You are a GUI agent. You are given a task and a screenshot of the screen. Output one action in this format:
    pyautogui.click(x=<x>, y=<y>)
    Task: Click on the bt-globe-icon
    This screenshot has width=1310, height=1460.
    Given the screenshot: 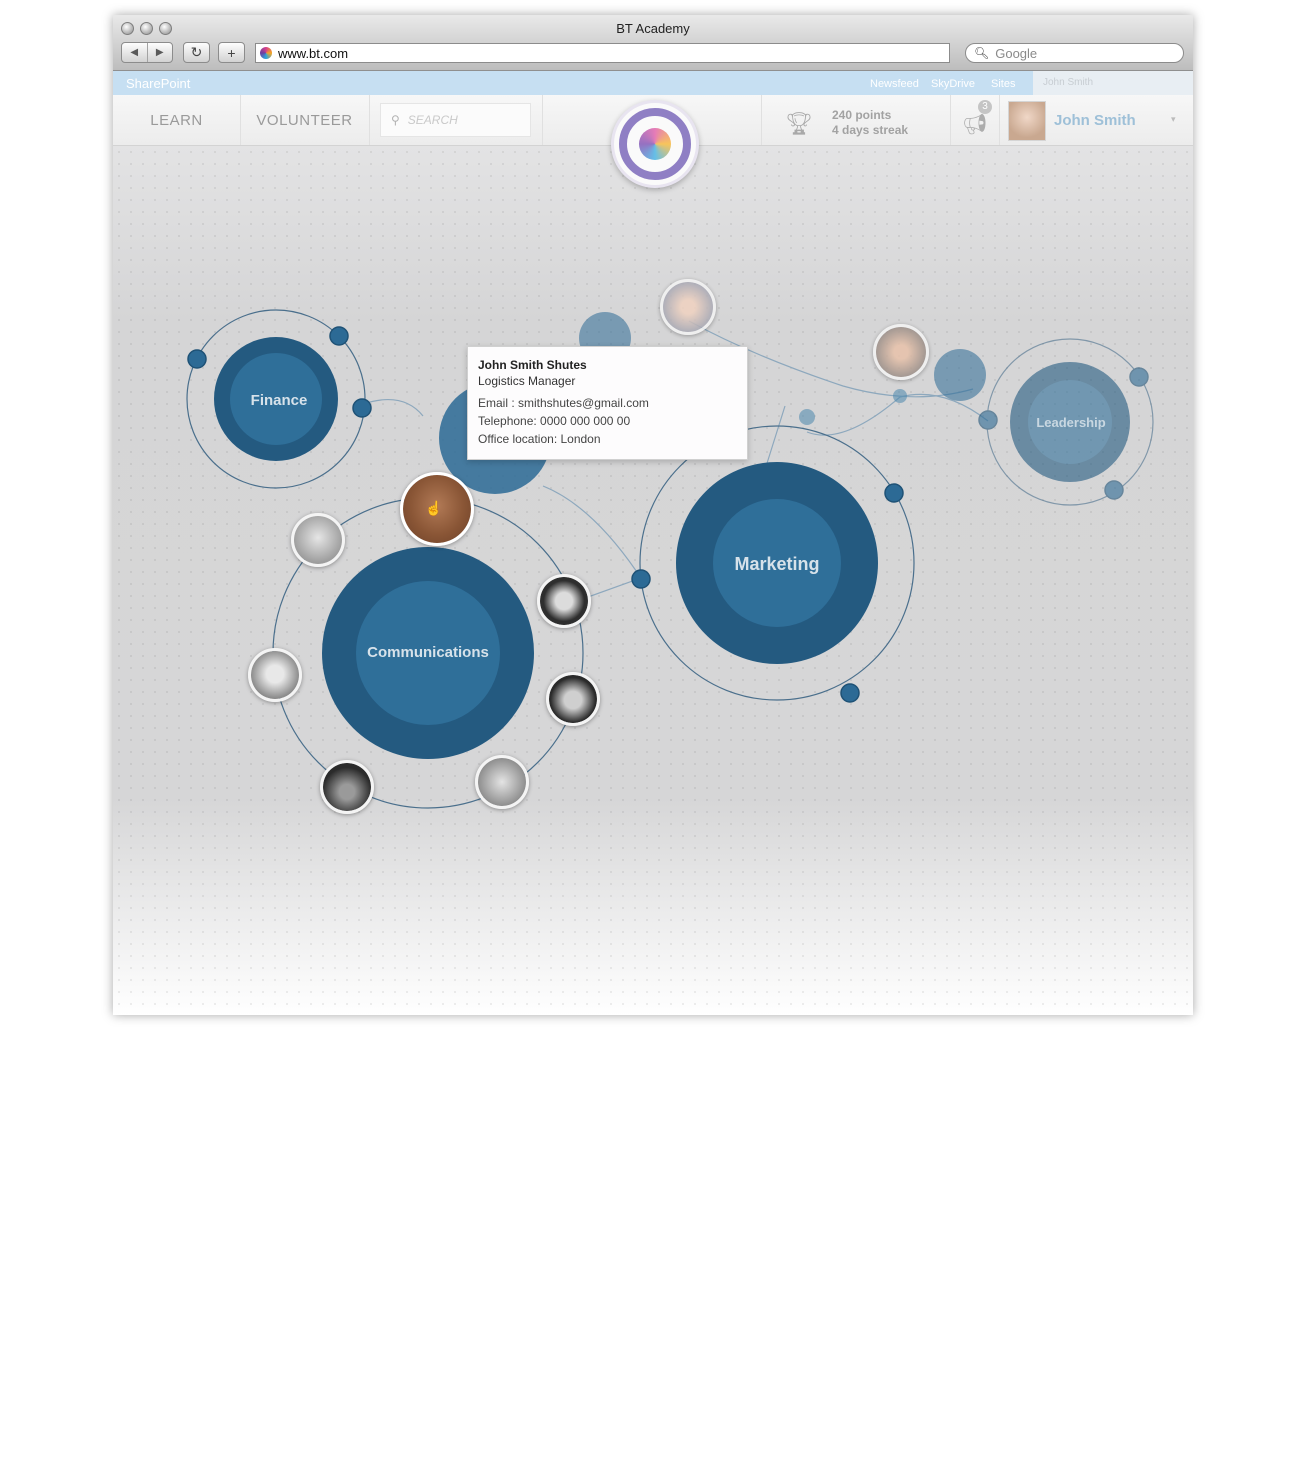 What is the action you would take?
    pyautogui.click(x=655, y=144)
    